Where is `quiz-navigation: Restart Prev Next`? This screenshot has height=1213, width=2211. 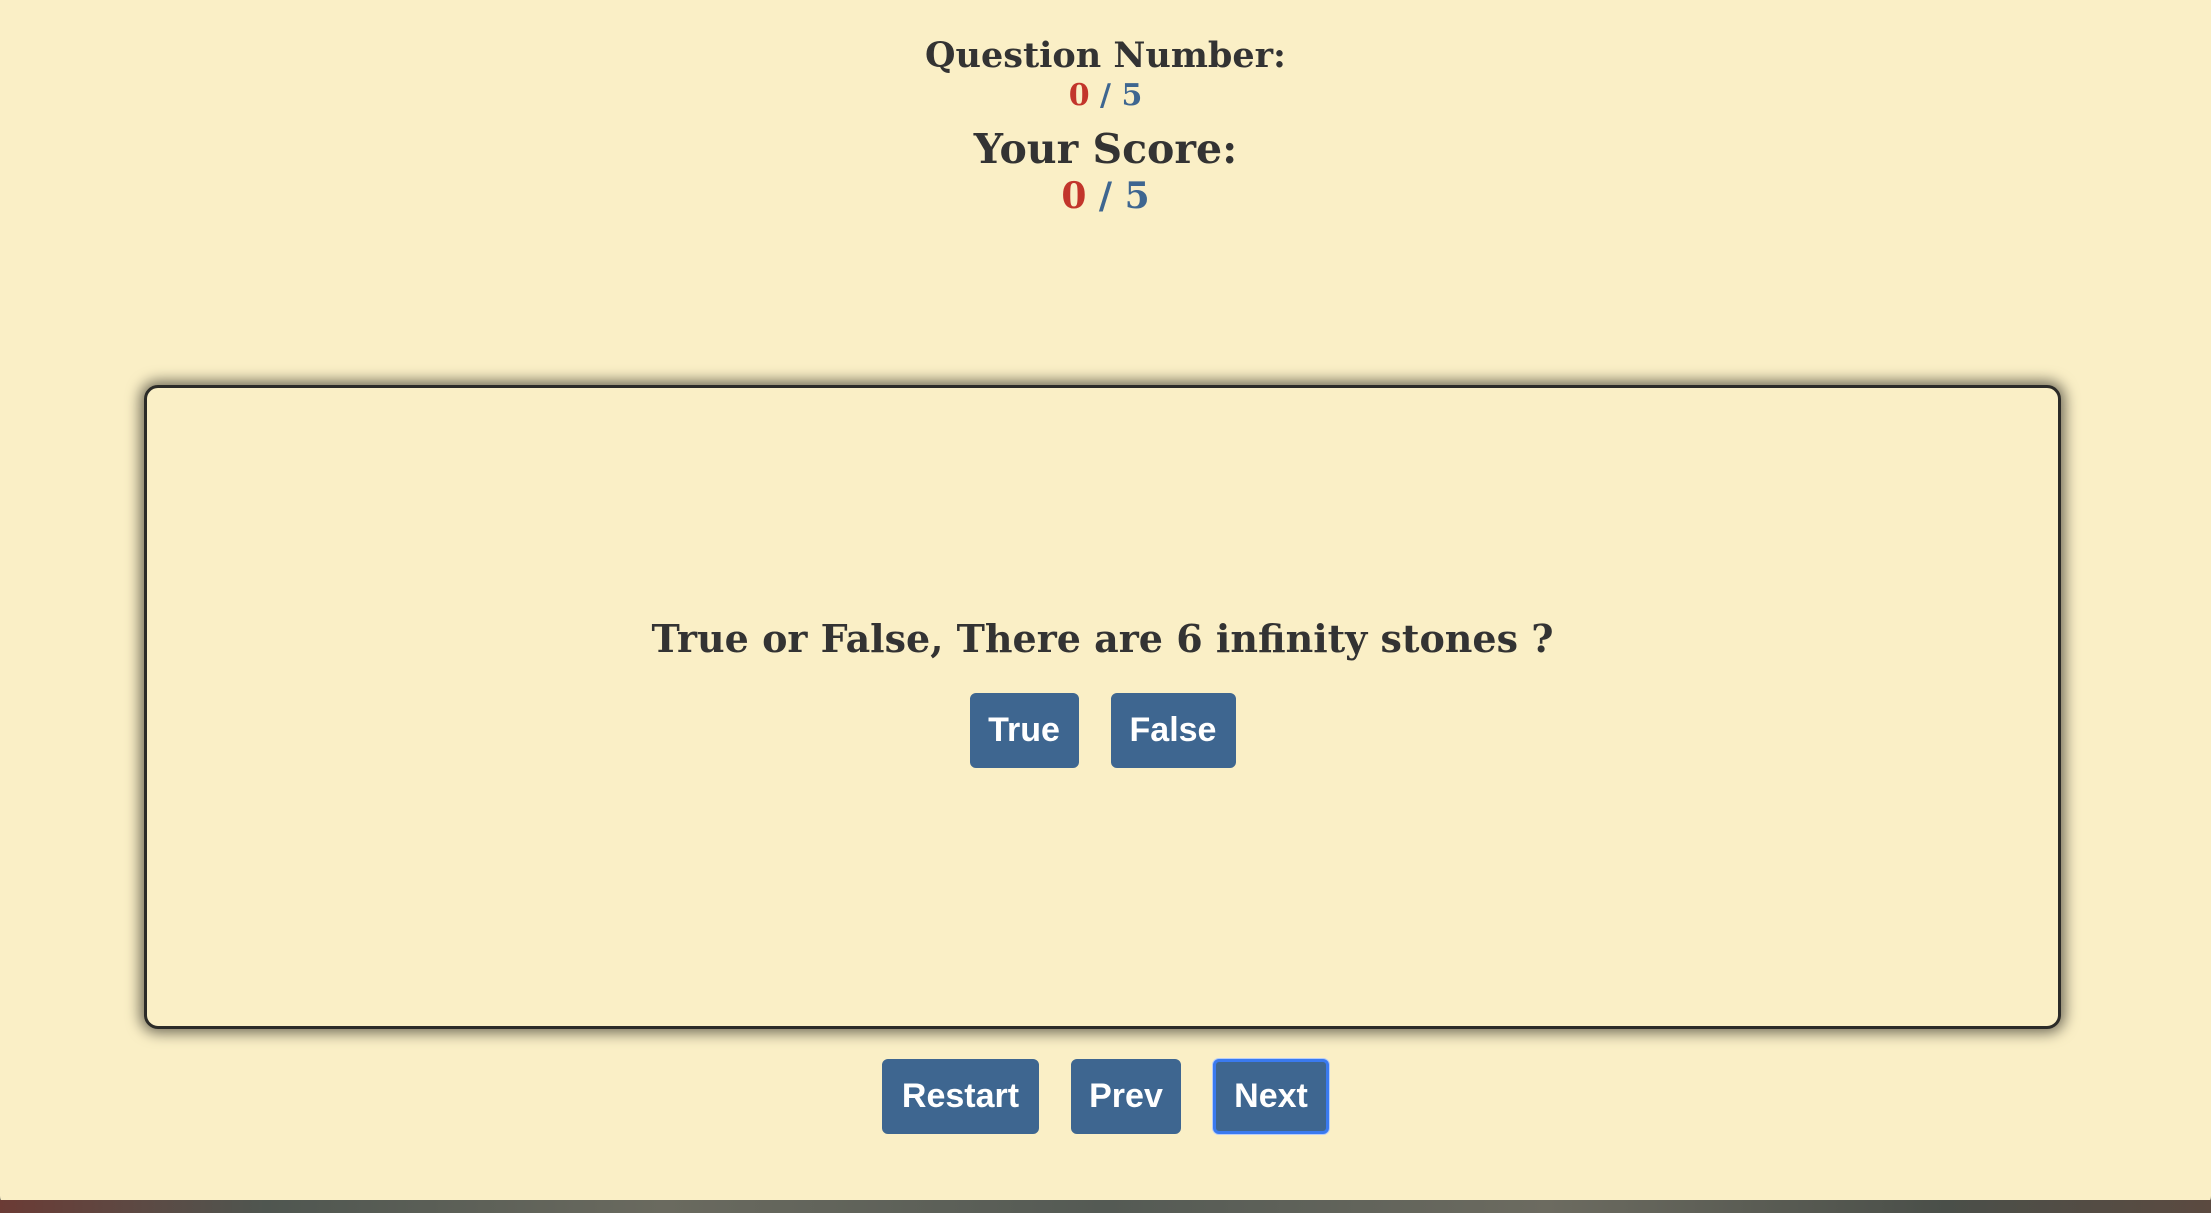 quiz-navigation: Restart Prev Next is located at coordinates (1105, 1096).